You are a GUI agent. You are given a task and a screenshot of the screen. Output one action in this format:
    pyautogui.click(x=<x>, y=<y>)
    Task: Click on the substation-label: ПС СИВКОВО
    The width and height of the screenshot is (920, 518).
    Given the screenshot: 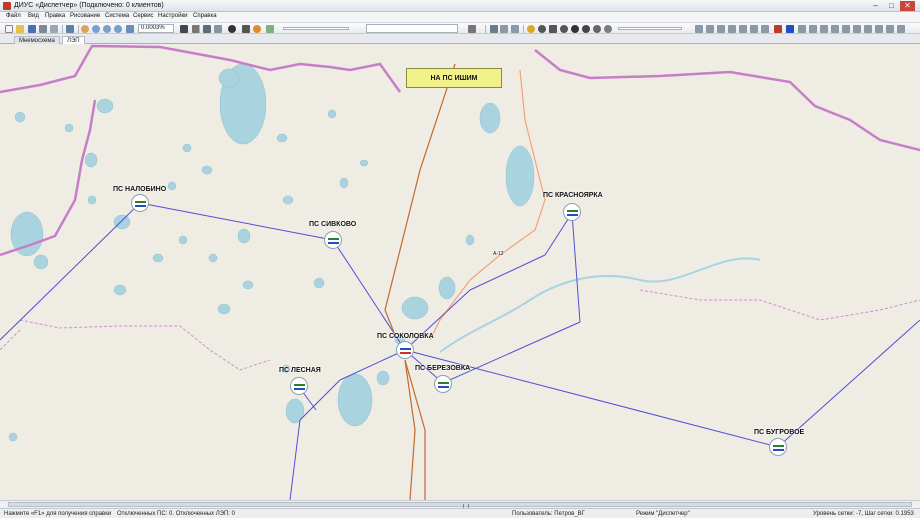 What is the action you would take?
    pyautogui.click(x=333, y=224)
    